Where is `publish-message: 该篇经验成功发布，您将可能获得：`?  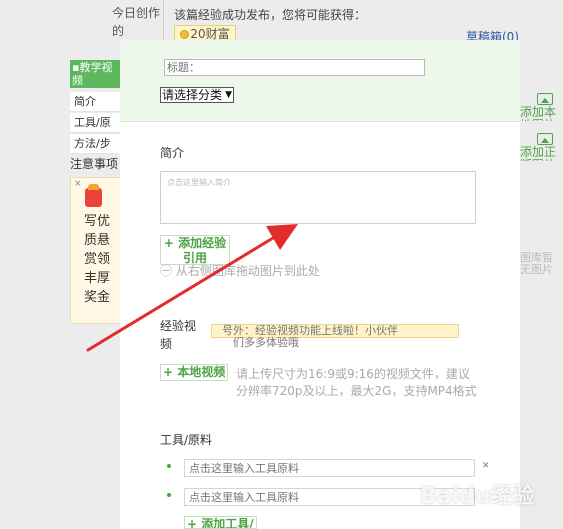 publish-message: 该篇经验成功发布，您将可能获得： is located at coordinates (270, 15).